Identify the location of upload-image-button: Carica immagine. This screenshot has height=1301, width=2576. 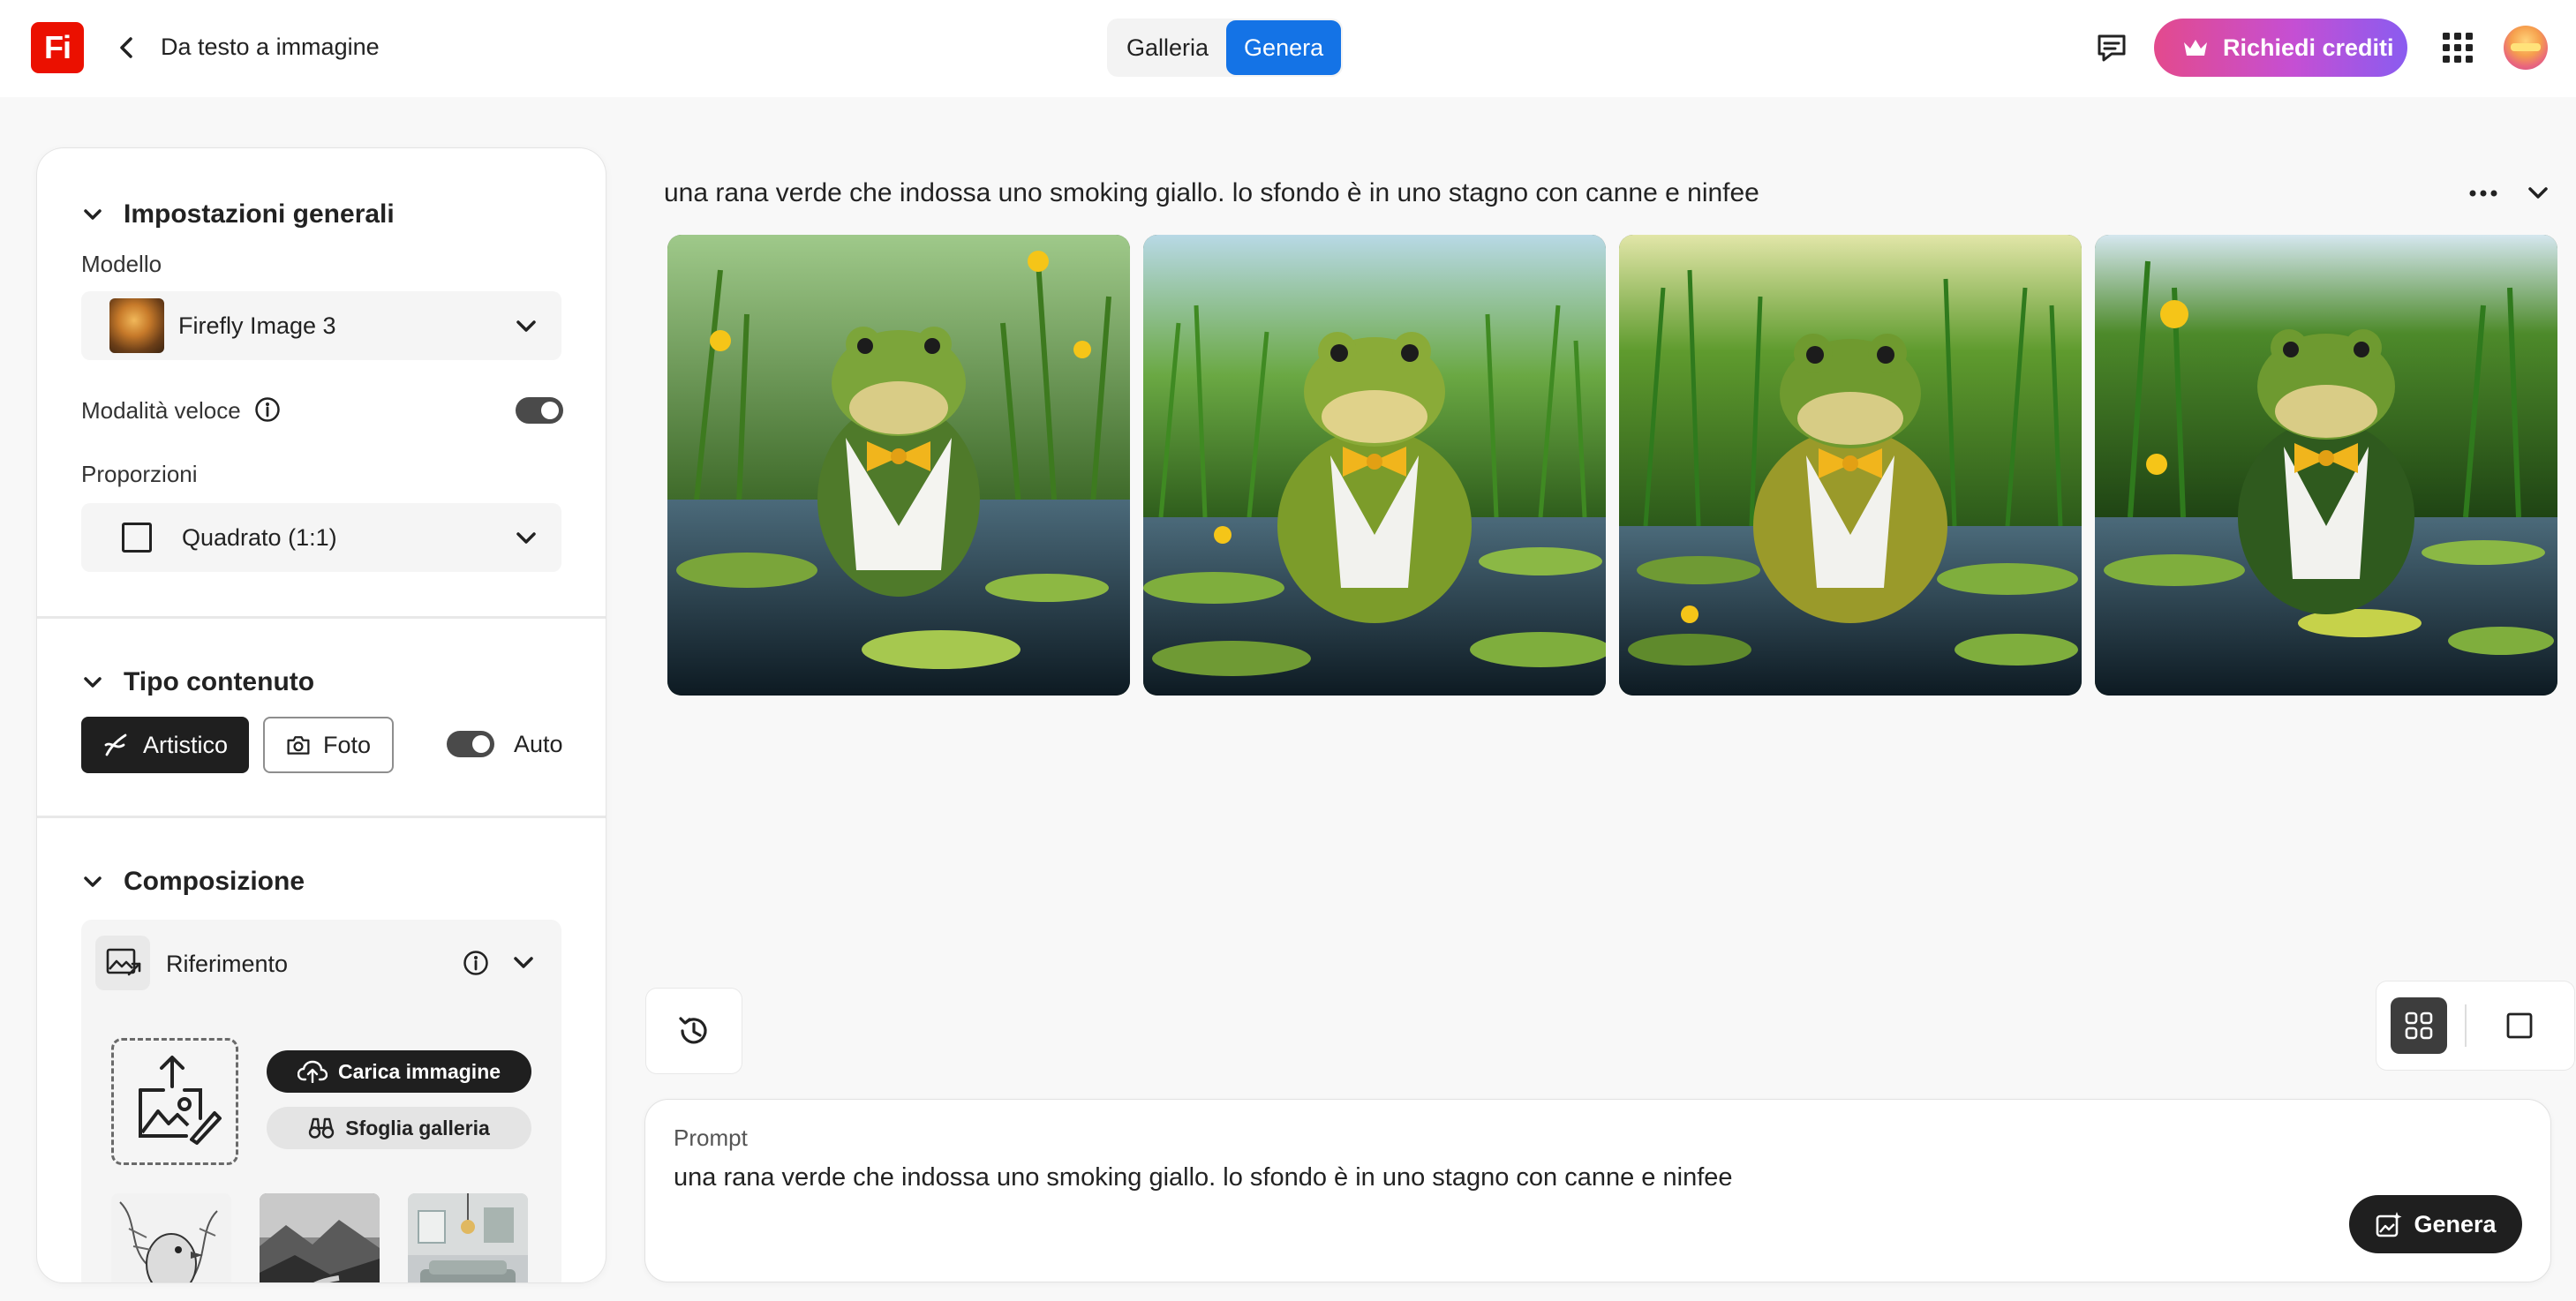
(399, 1072).